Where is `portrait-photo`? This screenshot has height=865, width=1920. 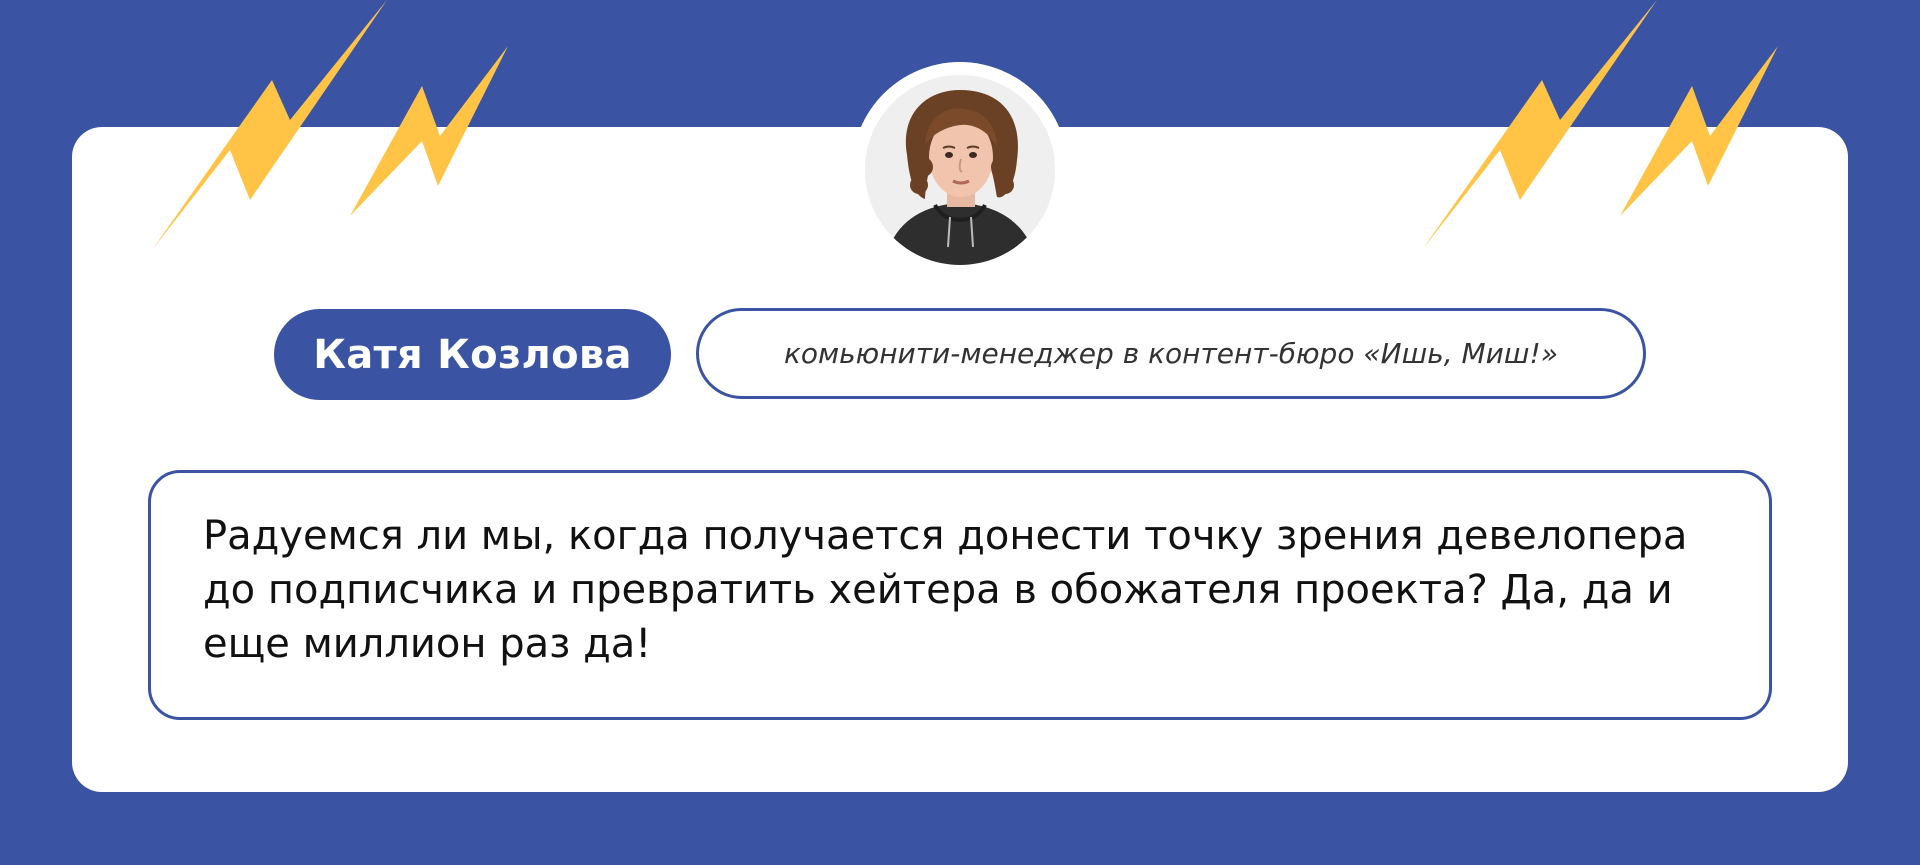
portrait-photo is located at coordinates (960, 170).